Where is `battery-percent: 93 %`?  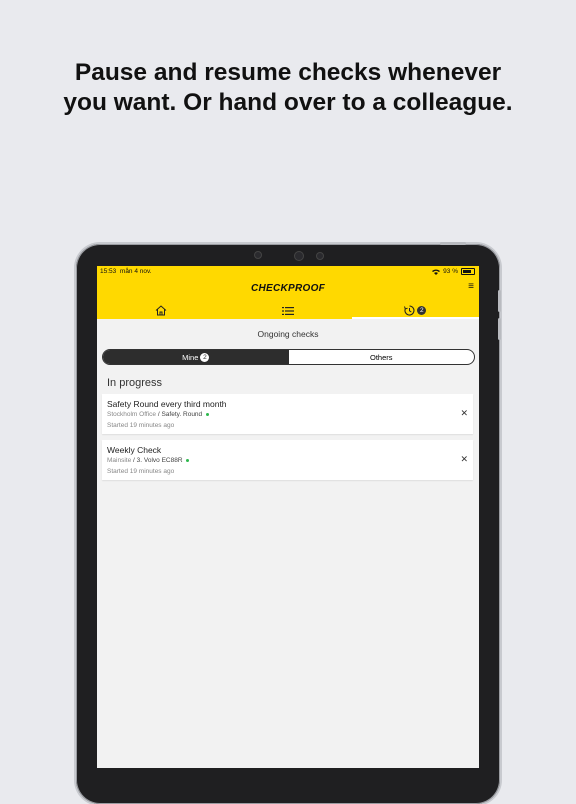 battery-percent: 93 % is located at coordinates (450, 271).